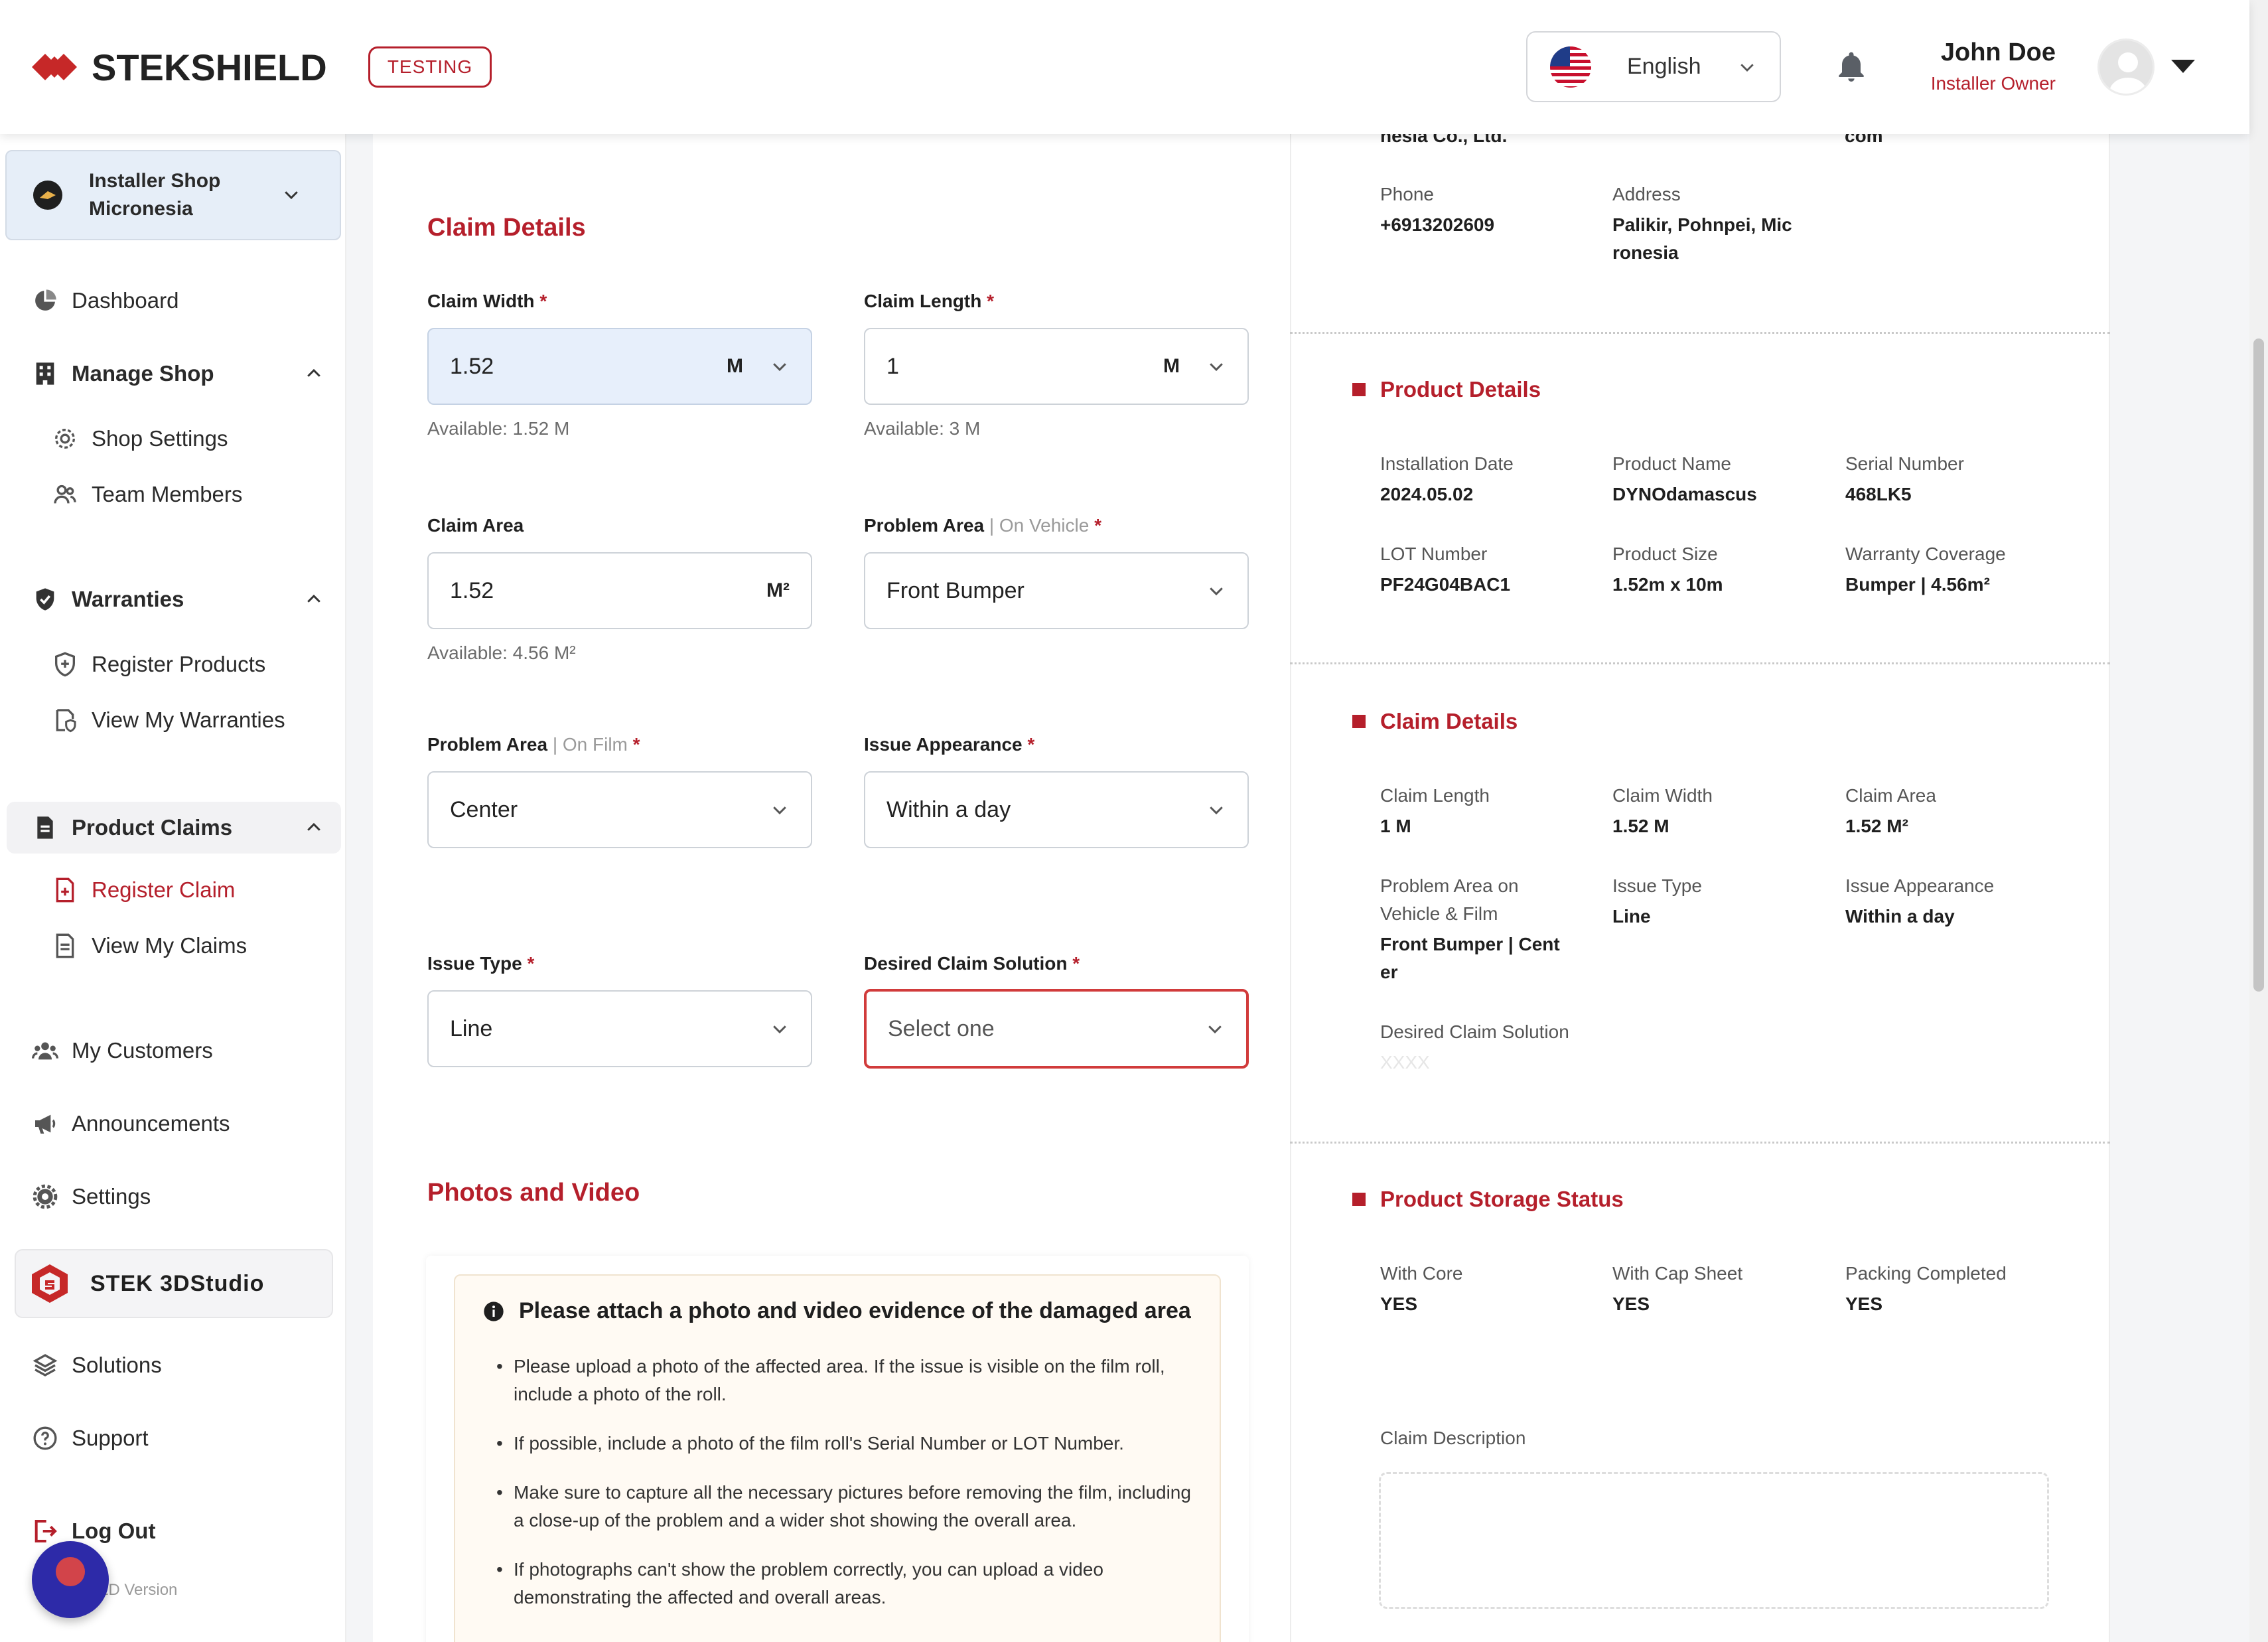 This screenshot has height=1642, width=2268. Describe the element at coordinates (65, 494) in the screenshot. I see `team-icon` at that location.